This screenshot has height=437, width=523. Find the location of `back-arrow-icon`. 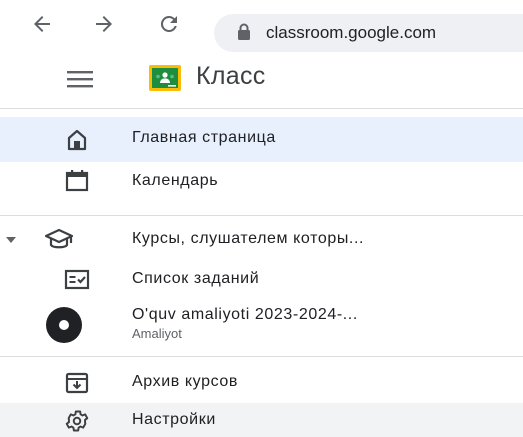

back-arrow-icon is located at coordinates (42, 24).